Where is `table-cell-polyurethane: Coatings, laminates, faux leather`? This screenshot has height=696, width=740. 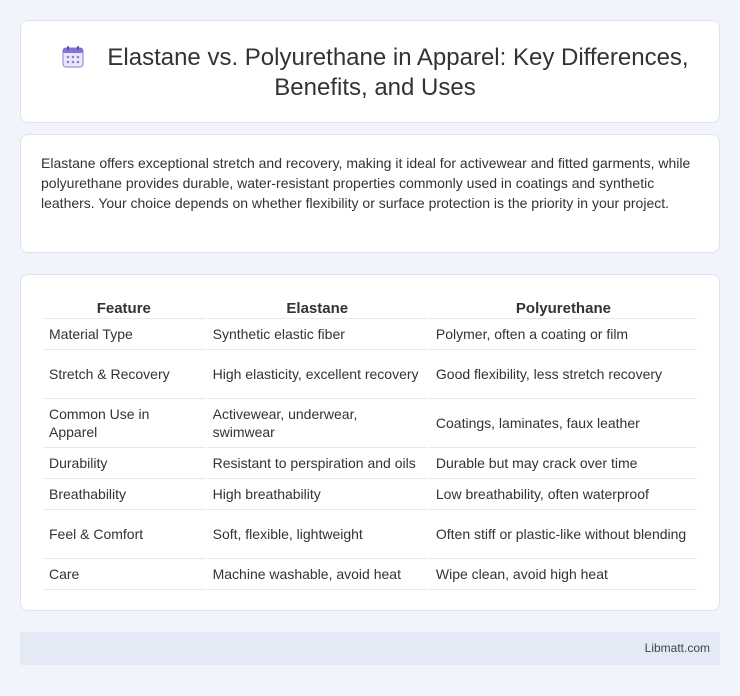 table-cell-polyurethane: Coatings, laminates, faux leather is located at coordinates (563, 423).